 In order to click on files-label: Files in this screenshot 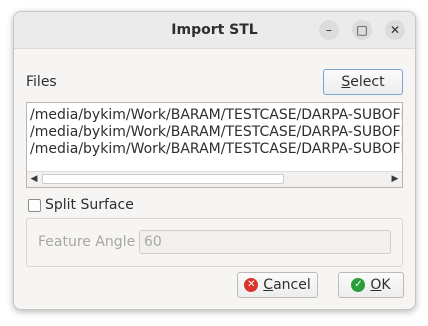, I will do `click(41, 82)`.